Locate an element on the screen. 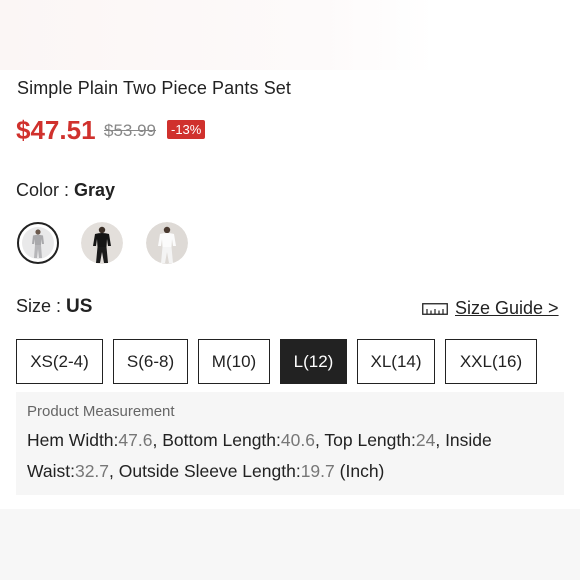 Image resolution: width=580 pixels, height=580 pixels. color-label-text: Color : is located at coordinates (45, 190).